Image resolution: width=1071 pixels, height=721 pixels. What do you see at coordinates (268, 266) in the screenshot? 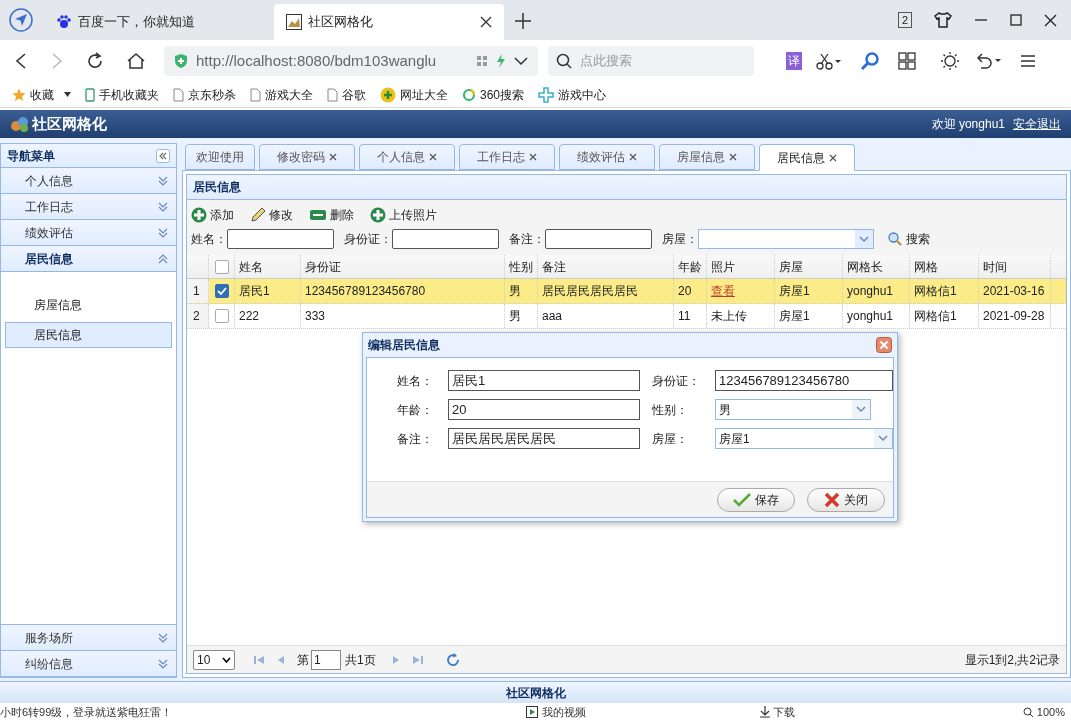
I see `column-header: 姓名` at bounding box center [268, 266].